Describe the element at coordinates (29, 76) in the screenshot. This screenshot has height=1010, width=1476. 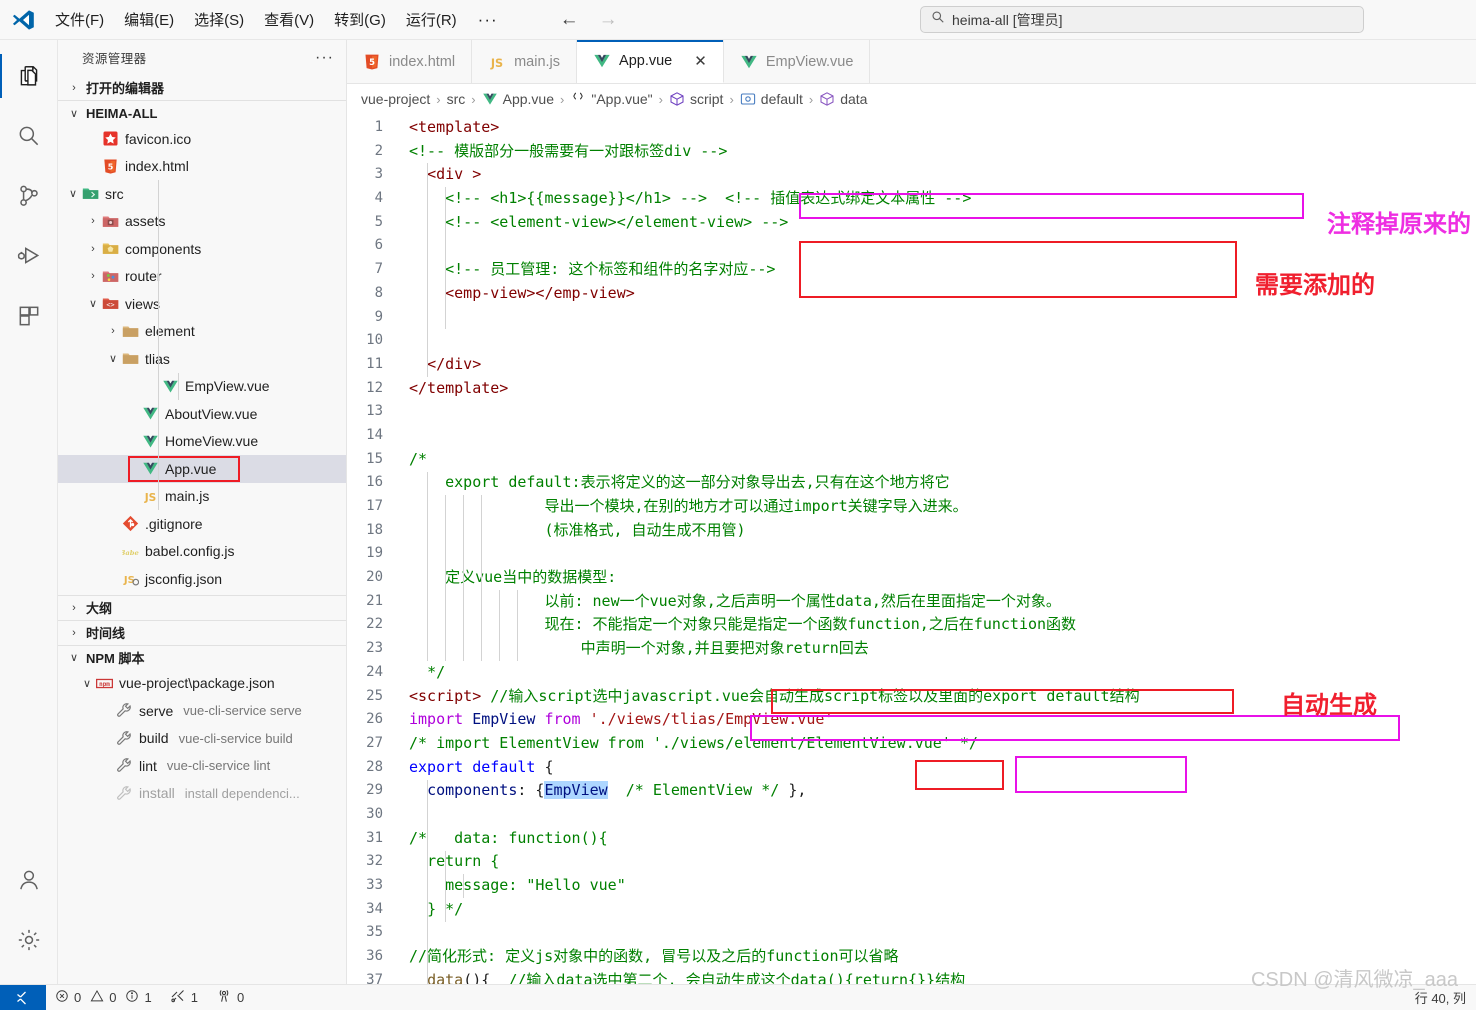
I see `sidebar-item-explorer` at that location.